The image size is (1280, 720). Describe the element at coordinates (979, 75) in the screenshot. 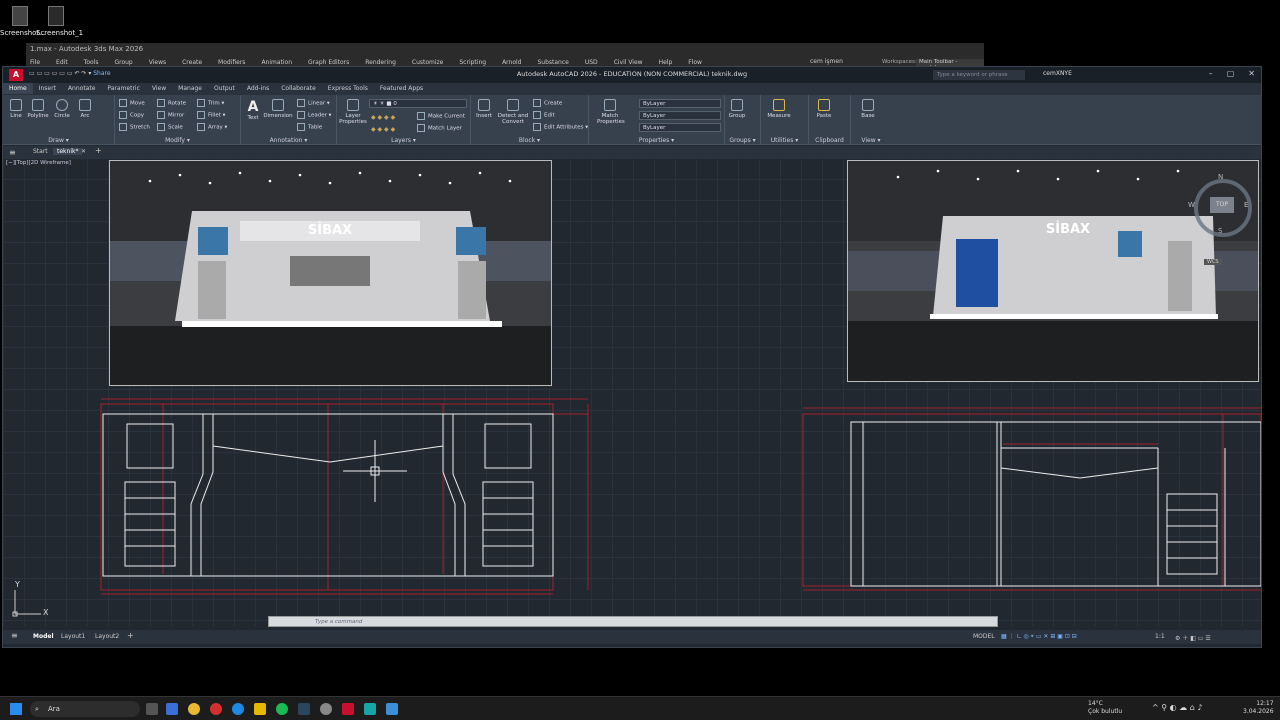

I see `help-search-input: Type a keyword or phrase` at that location.